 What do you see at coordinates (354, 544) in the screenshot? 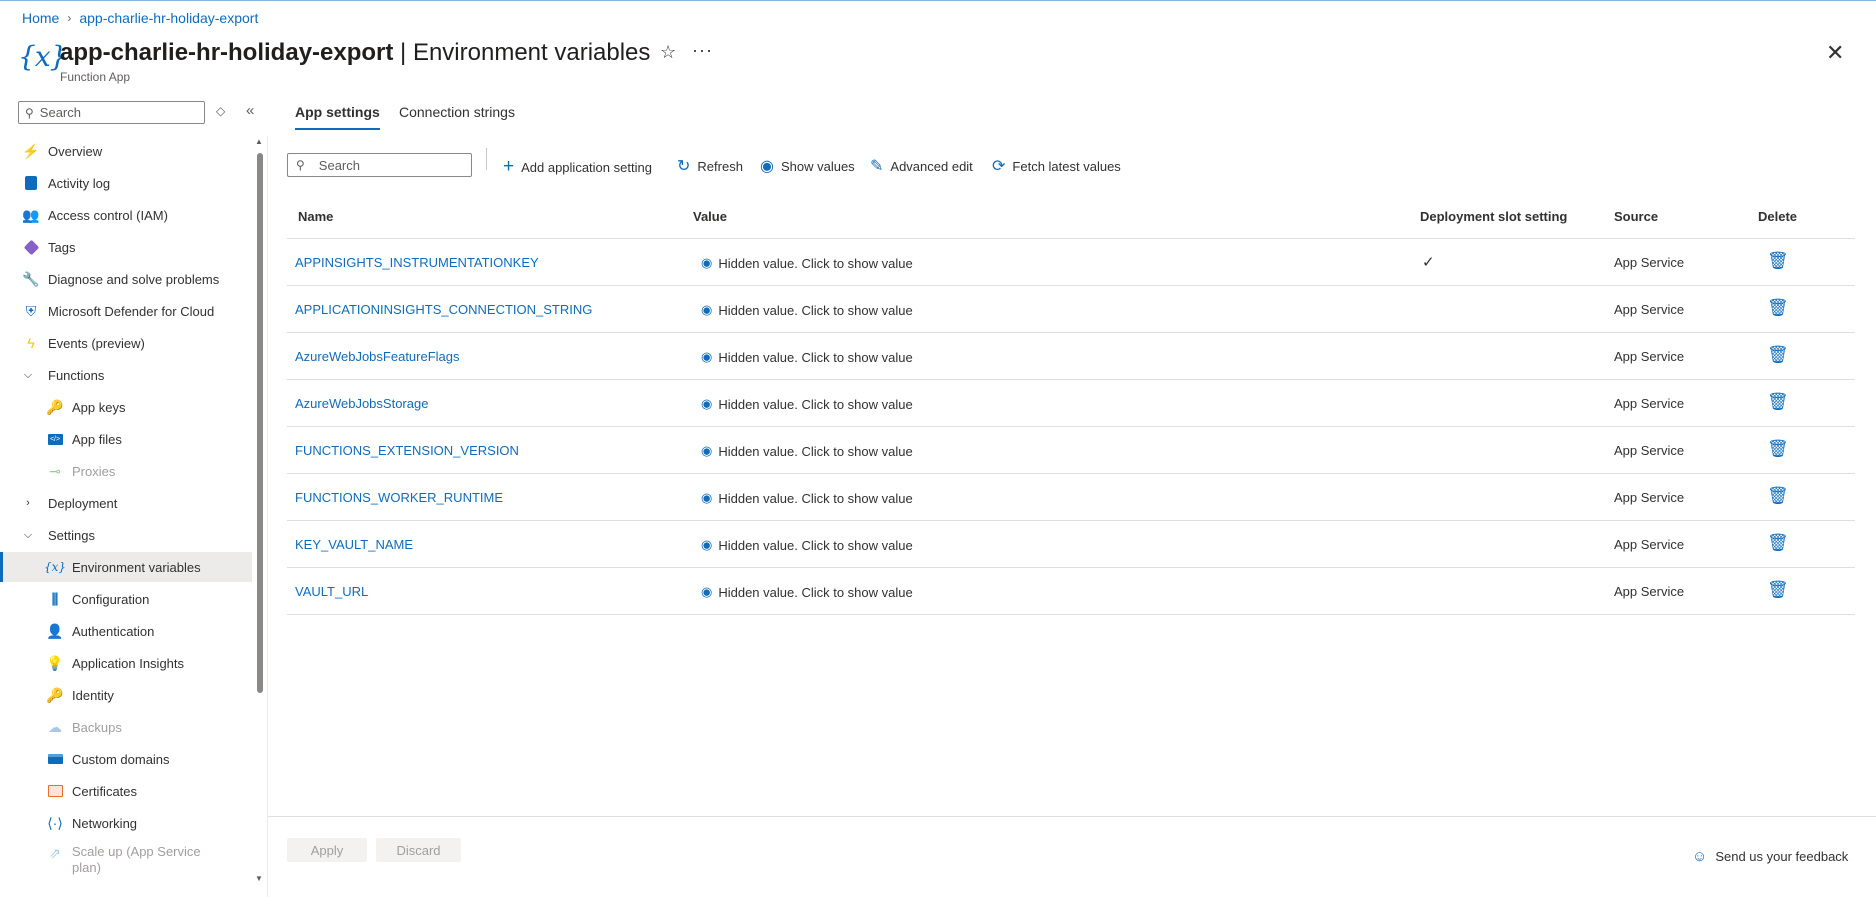
I see `setting-name-link: KEY_VAULT_NAME` at bounding box center [354, 544].